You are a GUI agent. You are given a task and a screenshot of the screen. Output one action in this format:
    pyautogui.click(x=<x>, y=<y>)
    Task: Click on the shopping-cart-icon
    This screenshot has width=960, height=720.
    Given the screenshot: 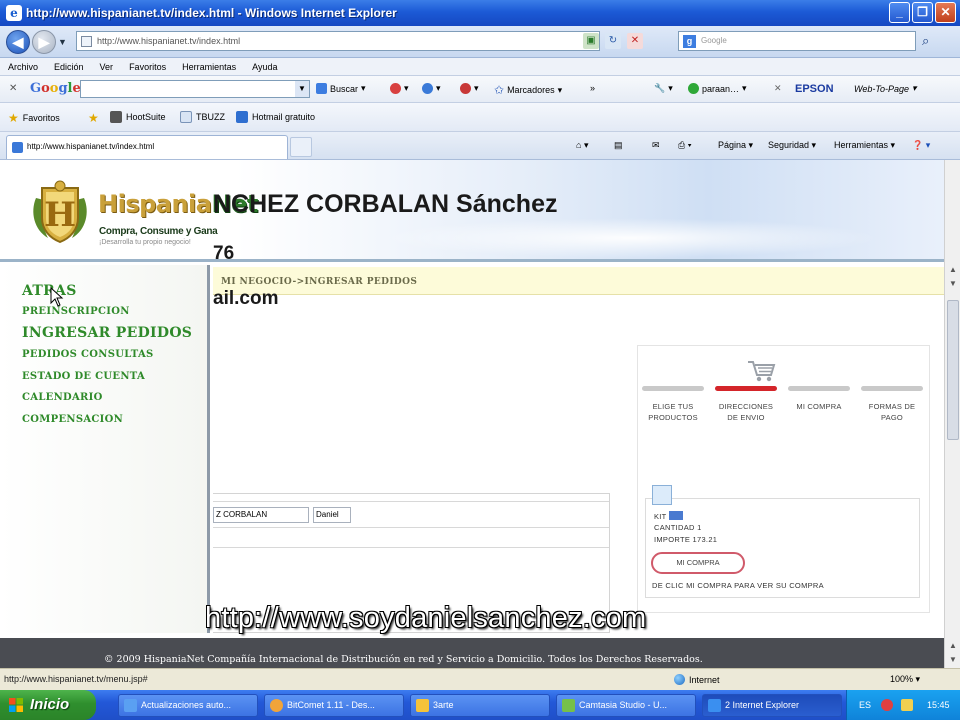 What is the action you would take?
    pyautogui.click(x=762, y=371)
    